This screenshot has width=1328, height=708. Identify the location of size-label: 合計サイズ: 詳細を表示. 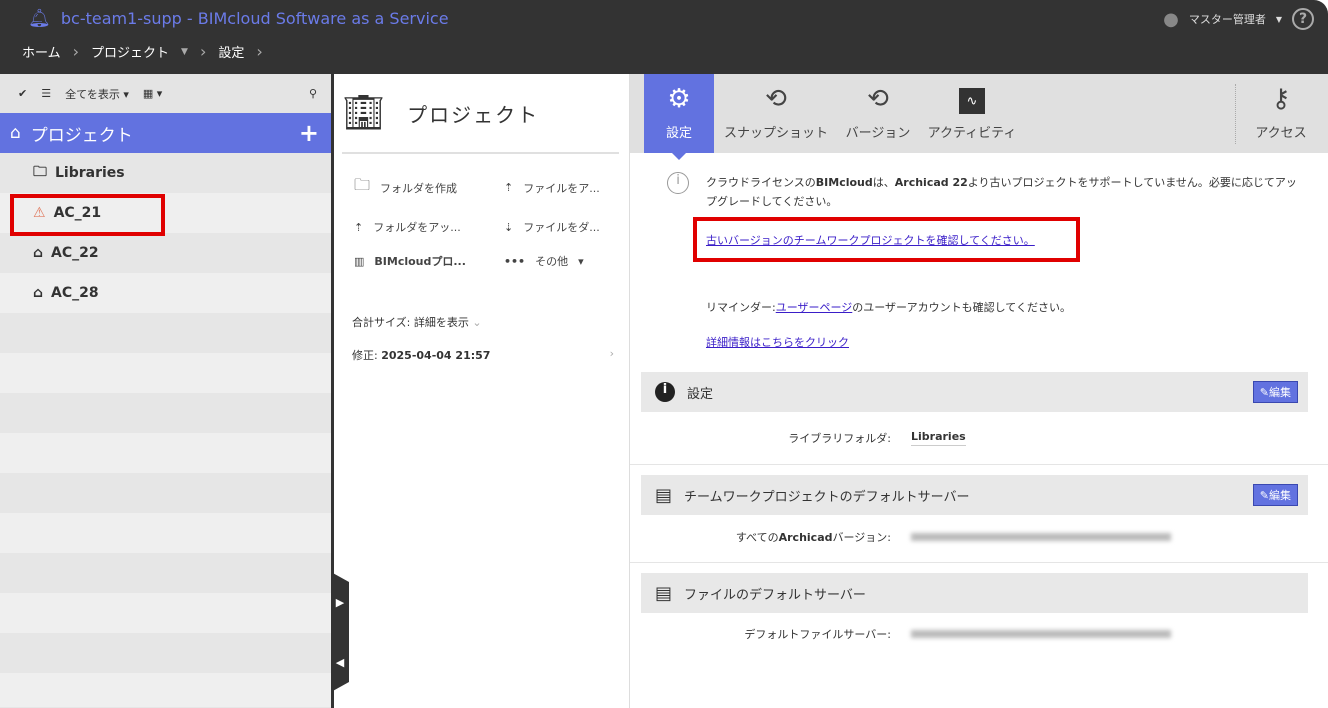
(410, 322).